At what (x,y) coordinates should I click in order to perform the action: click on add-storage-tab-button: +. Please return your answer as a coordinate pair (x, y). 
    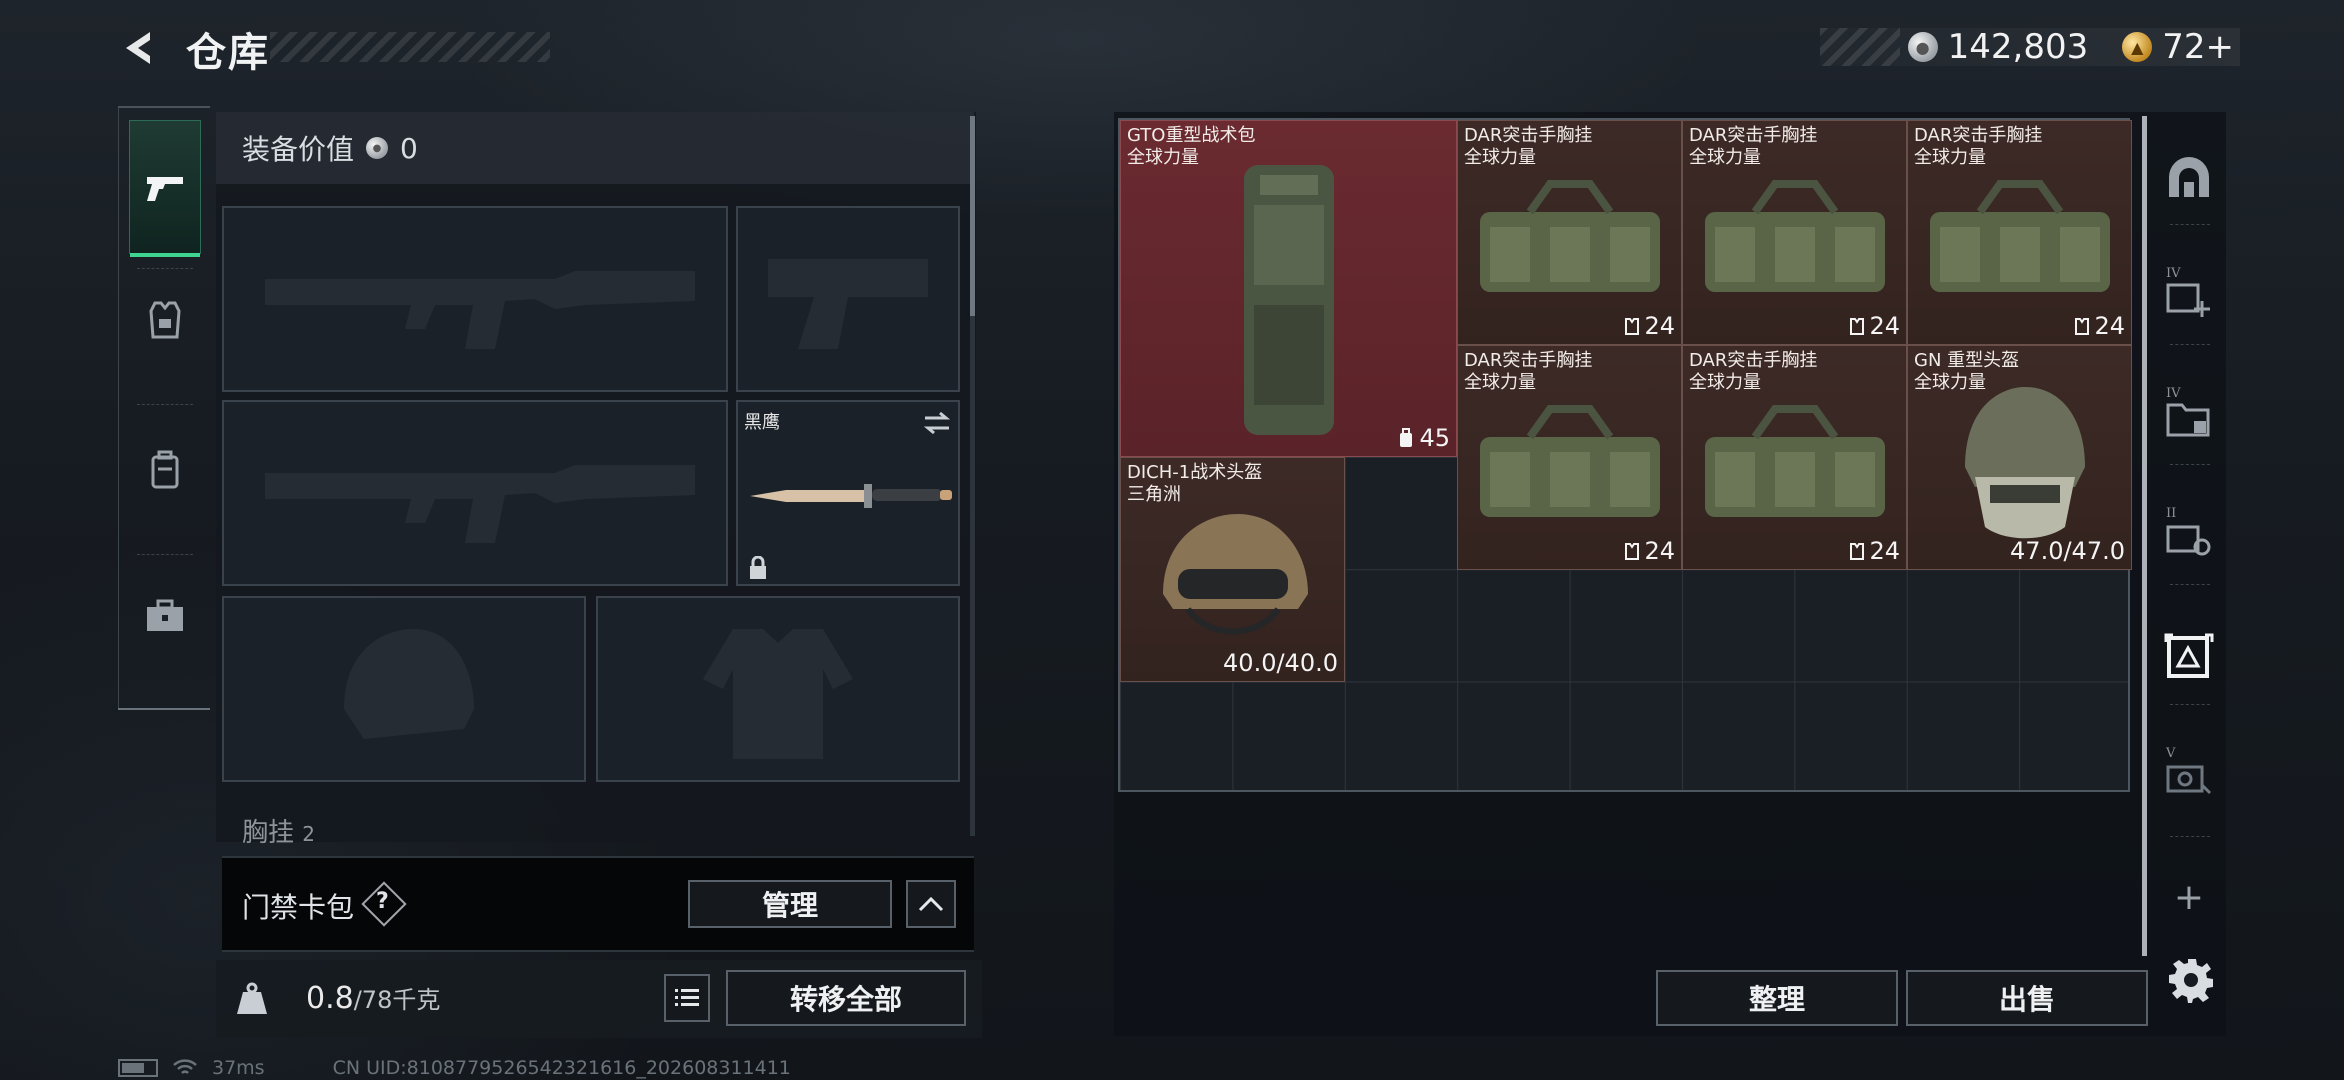
    Looking at the image, I should click on (2189, 897).